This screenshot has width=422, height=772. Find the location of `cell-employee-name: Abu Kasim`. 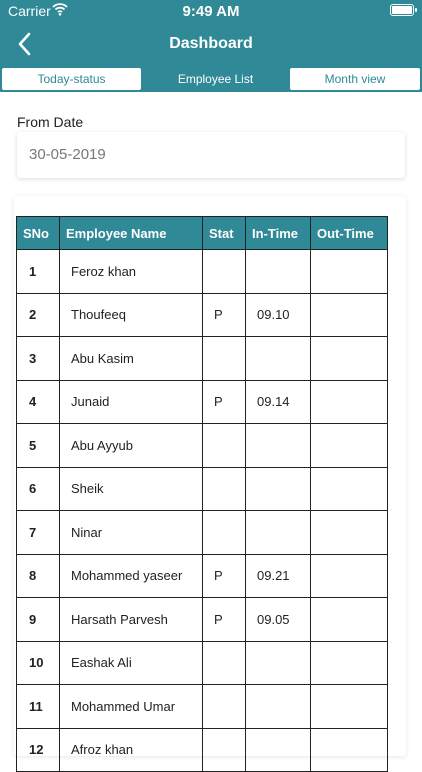

cell-employee-name: Abu Kasim is located at coordinates (131, 358).